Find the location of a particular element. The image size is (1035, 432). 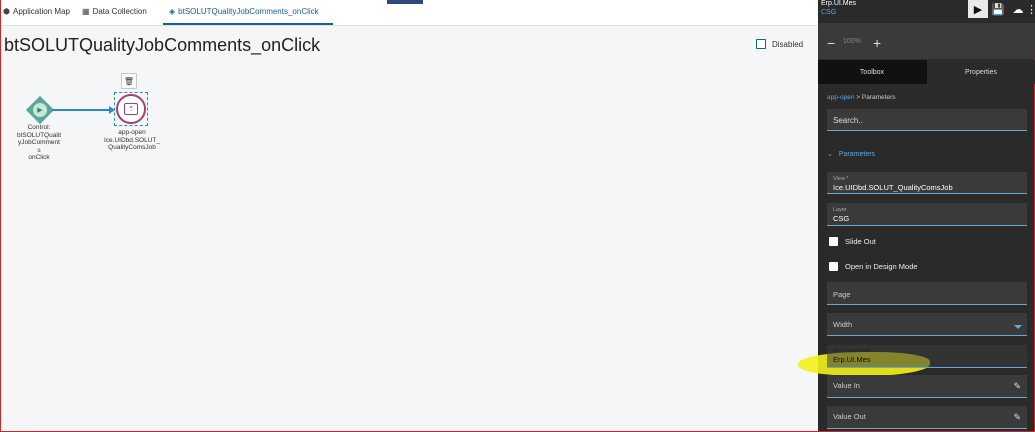

label-line: app-open is located at coordinates (132, 132).